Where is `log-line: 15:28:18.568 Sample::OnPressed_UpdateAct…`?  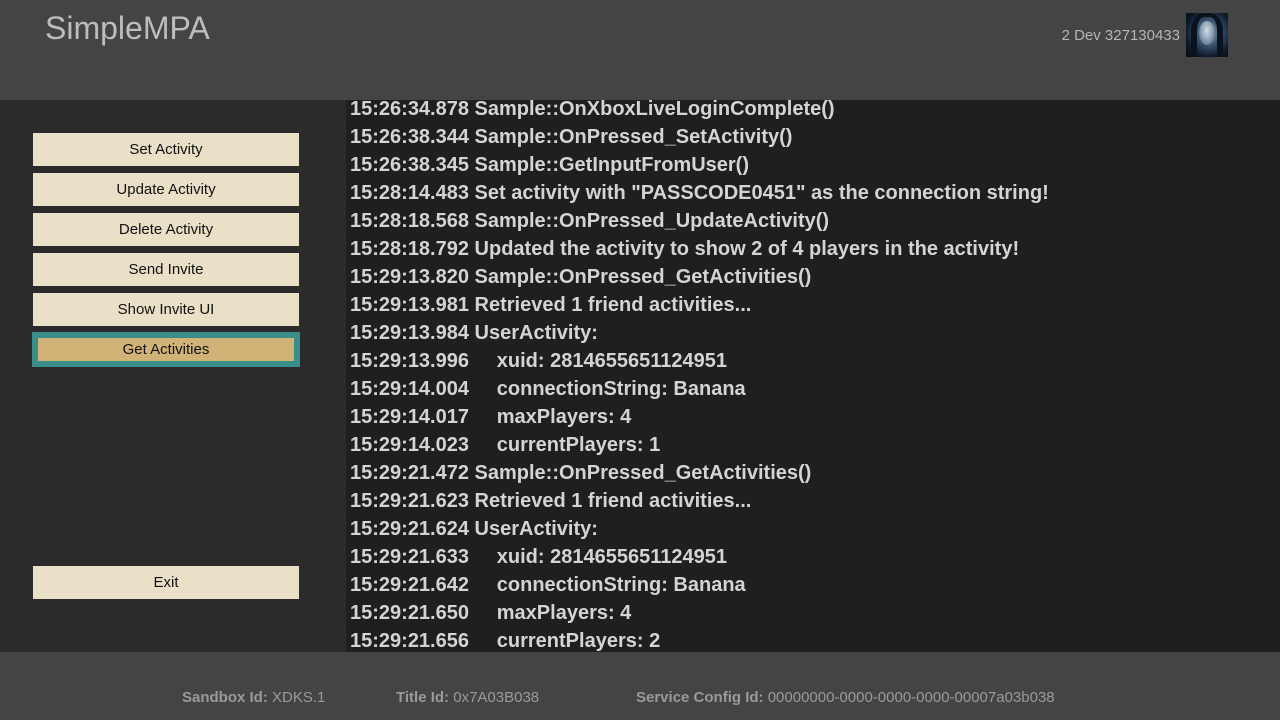
log-line: 15:28:18.568 Sample::OnPressed_UpdateAct… is located at coordinates (590, 221).